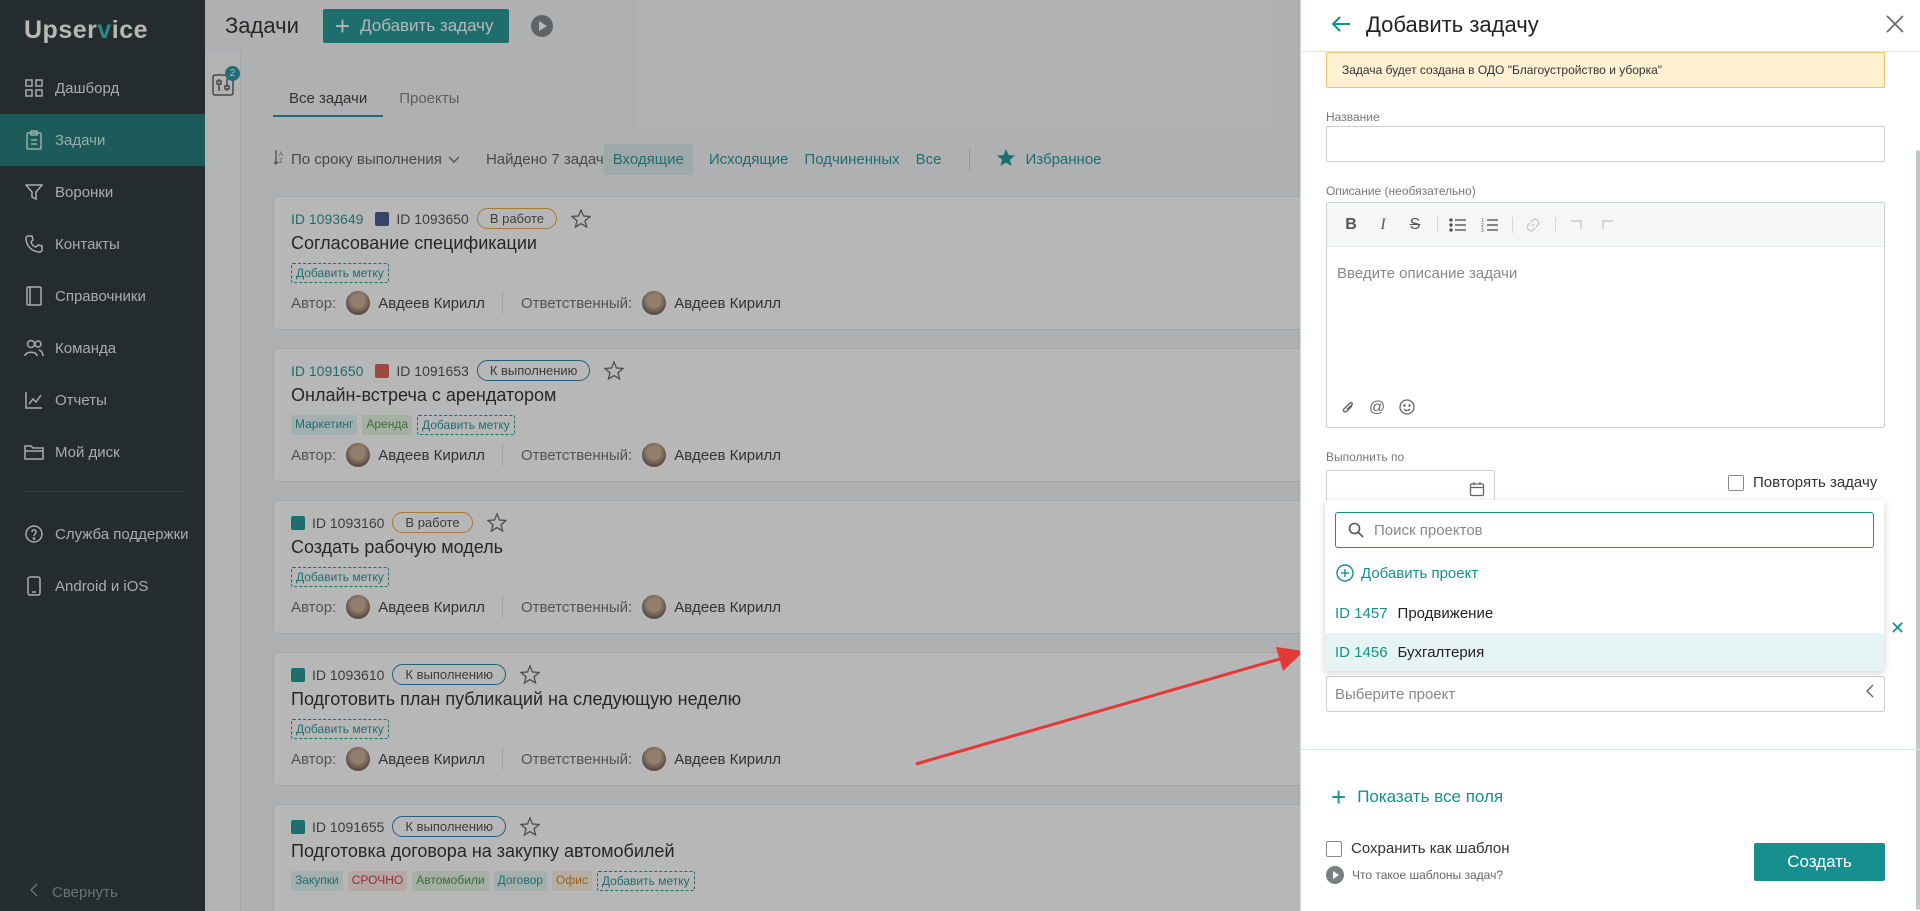 The height and width of the screenshot is (911, 1920). I want to click on project-option: ID 1457 Продвижение, so click(1604, 613).